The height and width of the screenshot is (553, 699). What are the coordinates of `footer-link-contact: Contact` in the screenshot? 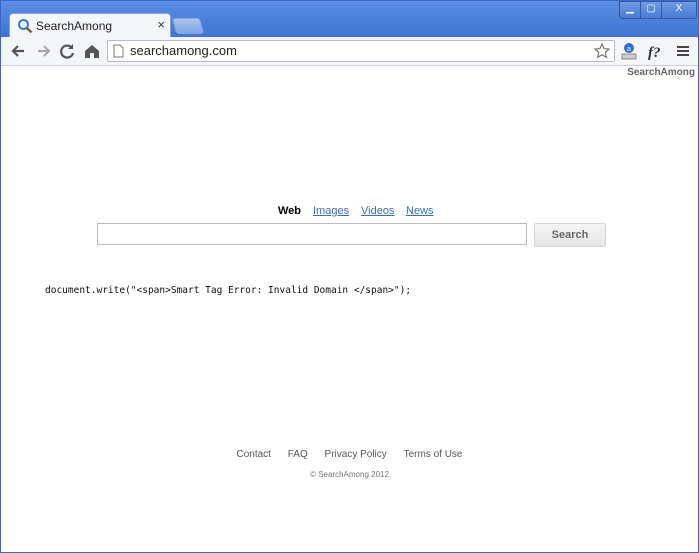 It's located at (254, 454).